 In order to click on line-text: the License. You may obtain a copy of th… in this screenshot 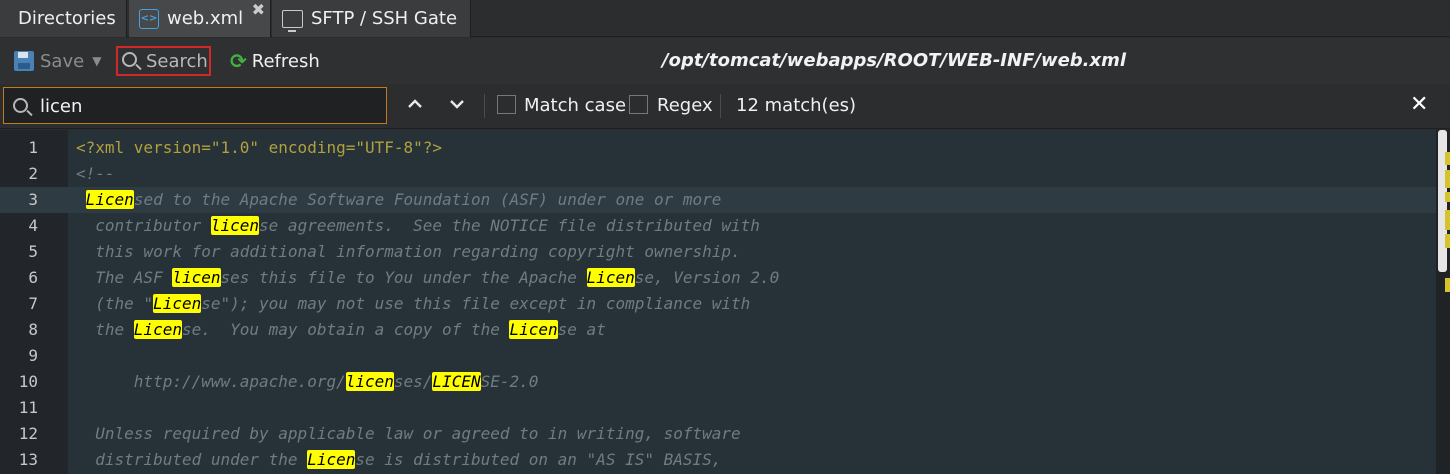, I will do `click(341, 329)`.